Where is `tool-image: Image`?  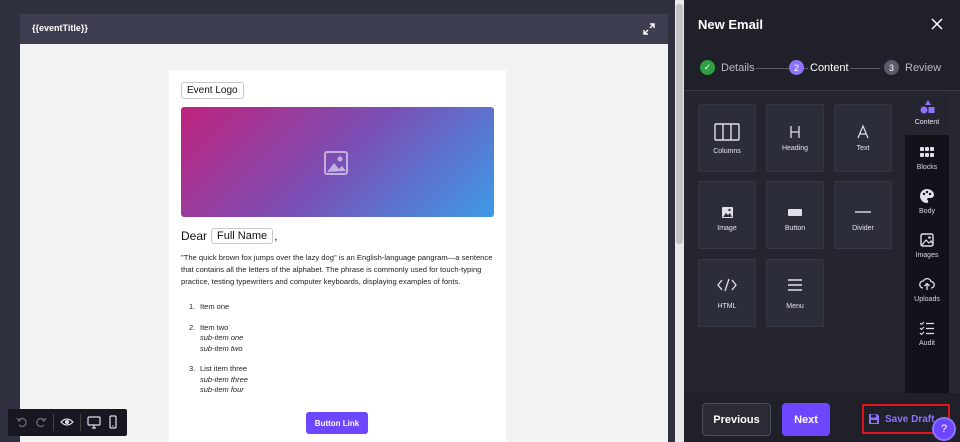
tool-image: Image is located at coordinates (727, 215).